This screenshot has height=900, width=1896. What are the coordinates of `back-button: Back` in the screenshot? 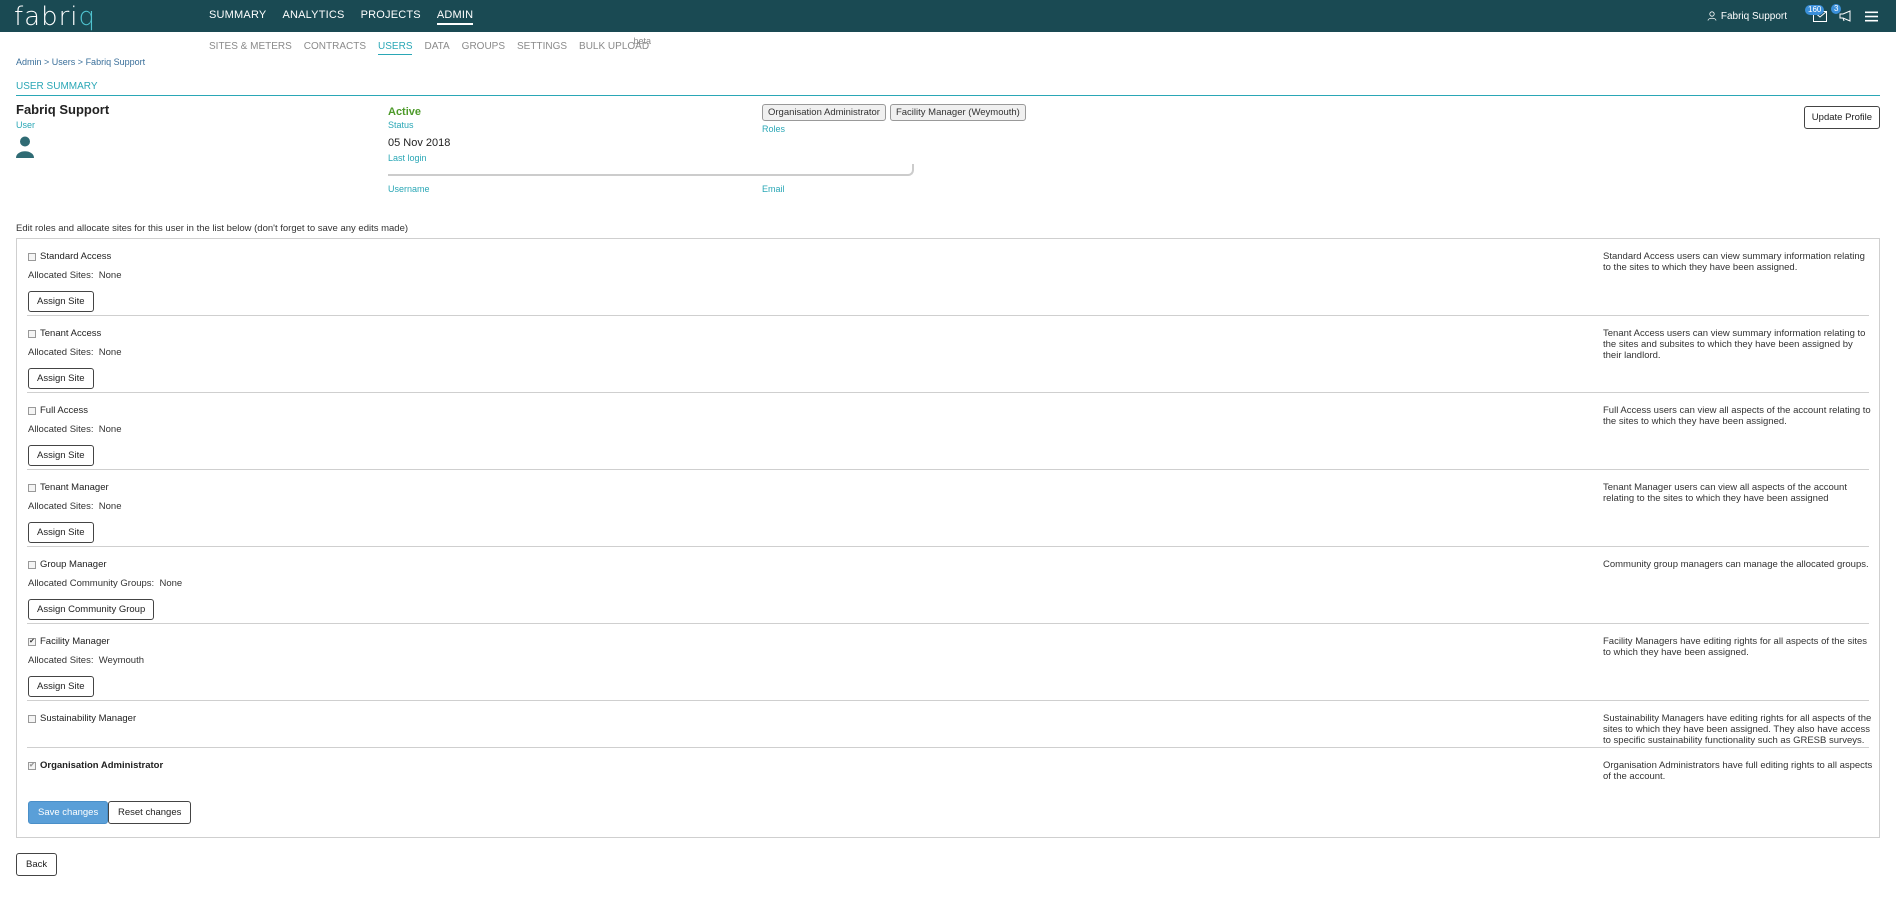 It's located at (37, 864).